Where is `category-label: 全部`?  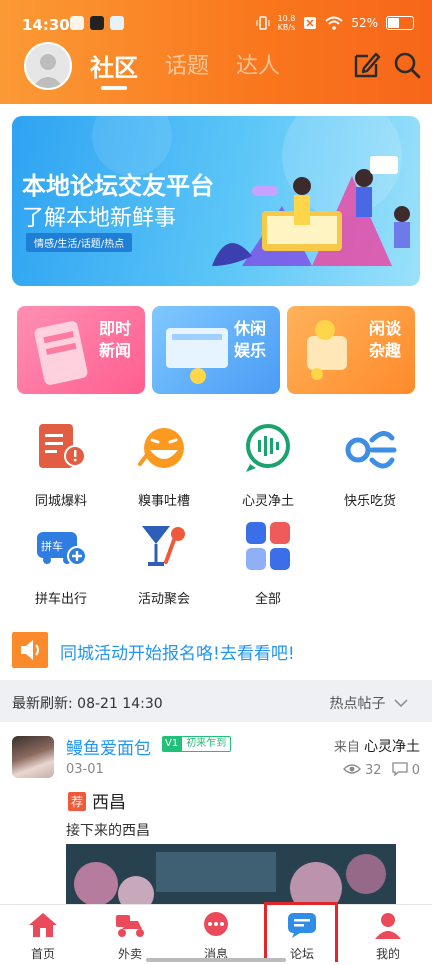
category-label: 全部 is located at coordinates (267, 599).